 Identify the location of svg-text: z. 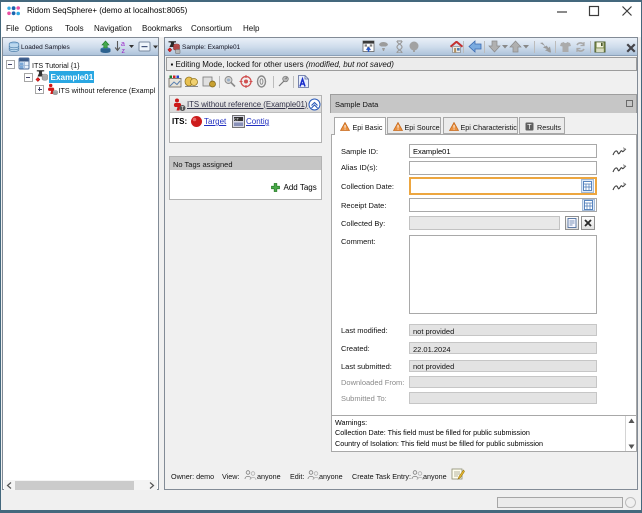
(124, 51).